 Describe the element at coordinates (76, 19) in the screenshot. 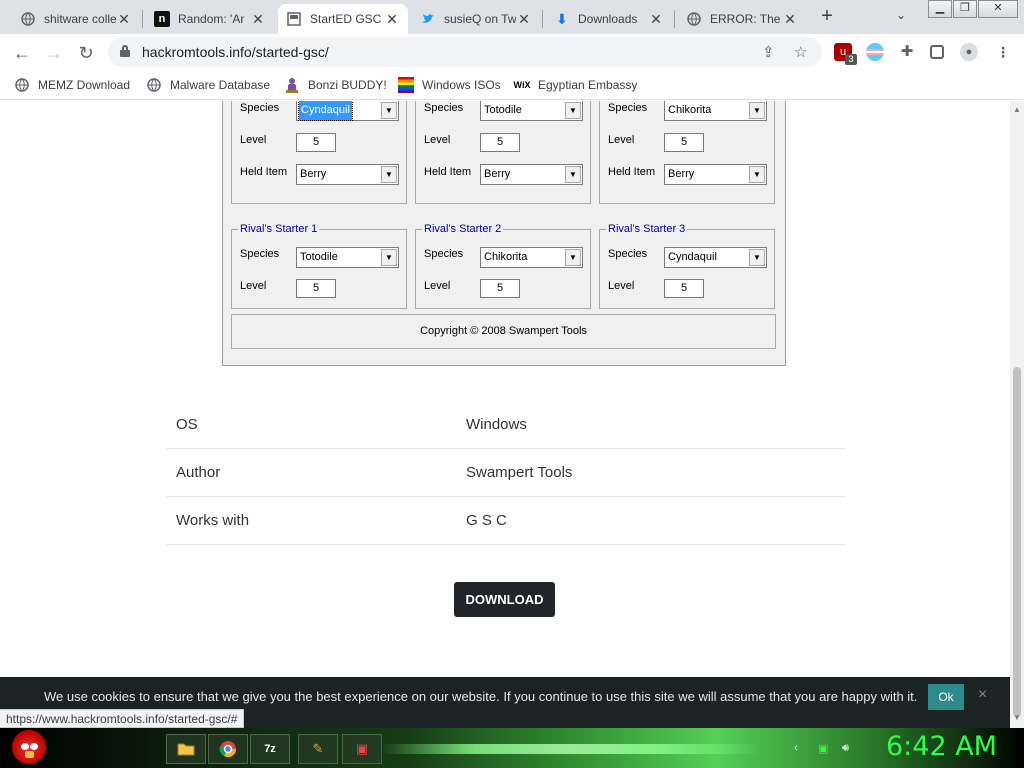

I see `tab-0: shitware colle ✕` at that location.